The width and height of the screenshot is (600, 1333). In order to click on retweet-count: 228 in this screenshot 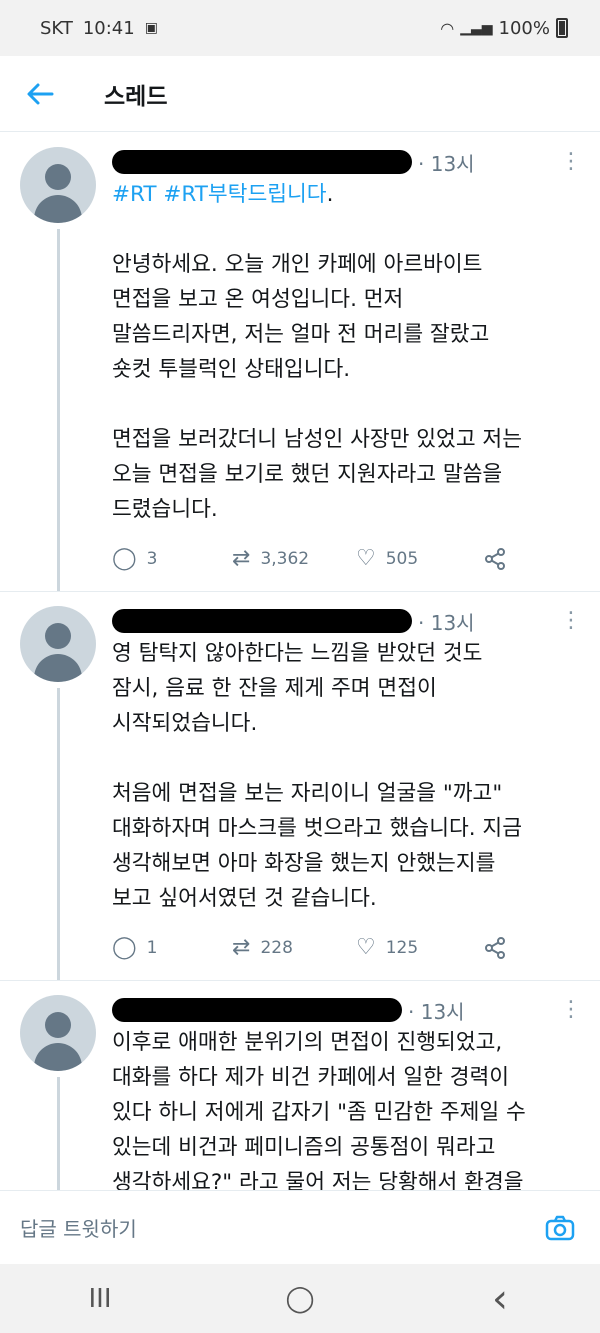, I will do `click(276, 948)`.